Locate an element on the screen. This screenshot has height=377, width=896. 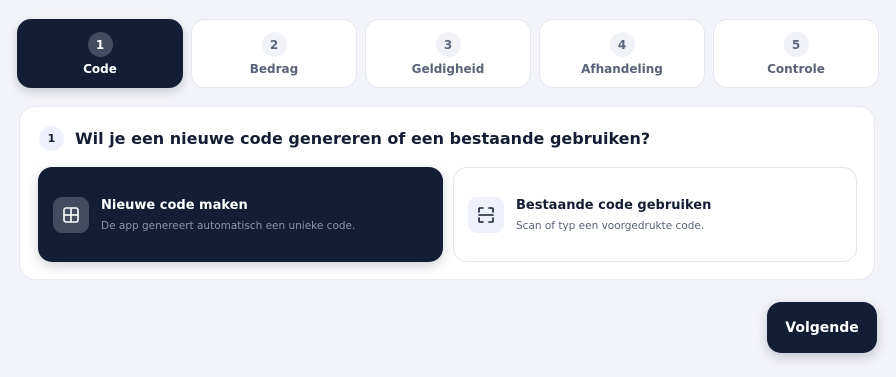
step-number: 5 is located at coordinates (796, 44).